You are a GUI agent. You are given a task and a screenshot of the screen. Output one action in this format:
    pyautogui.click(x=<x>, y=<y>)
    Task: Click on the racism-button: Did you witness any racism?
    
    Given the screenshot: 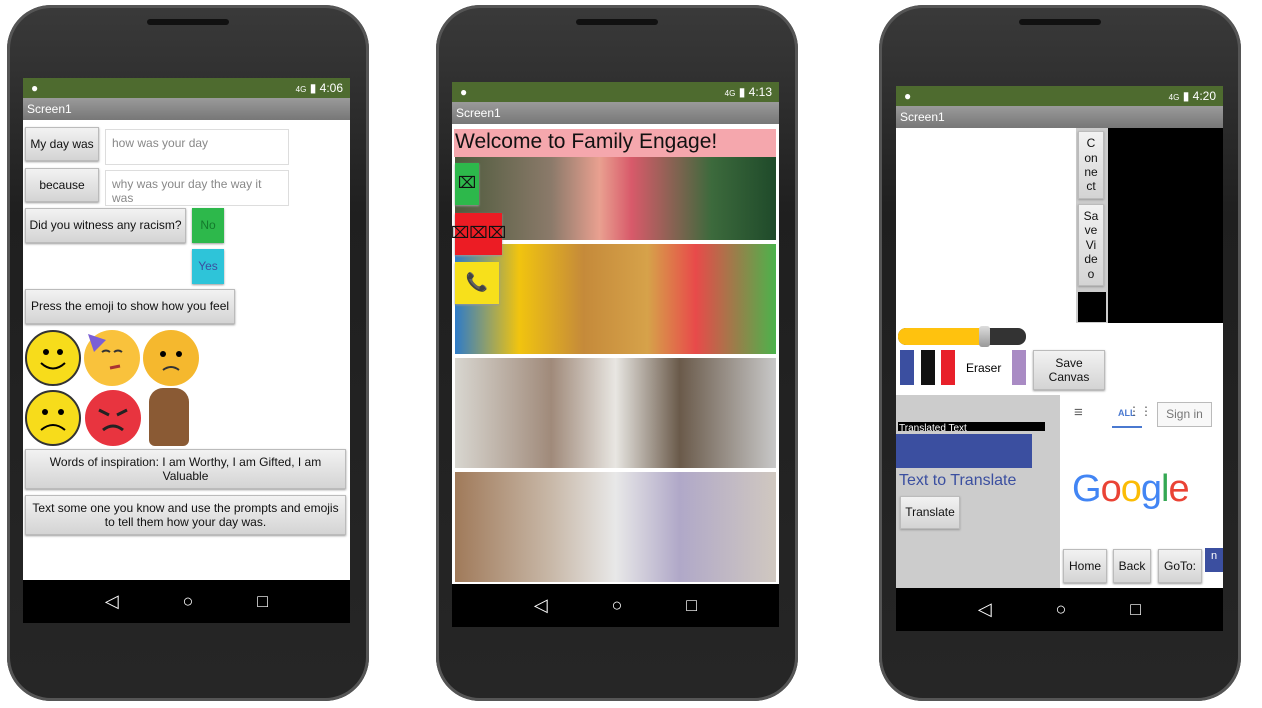 What is the action you would take?
    pyautogui.click(x=105, y=225)
    